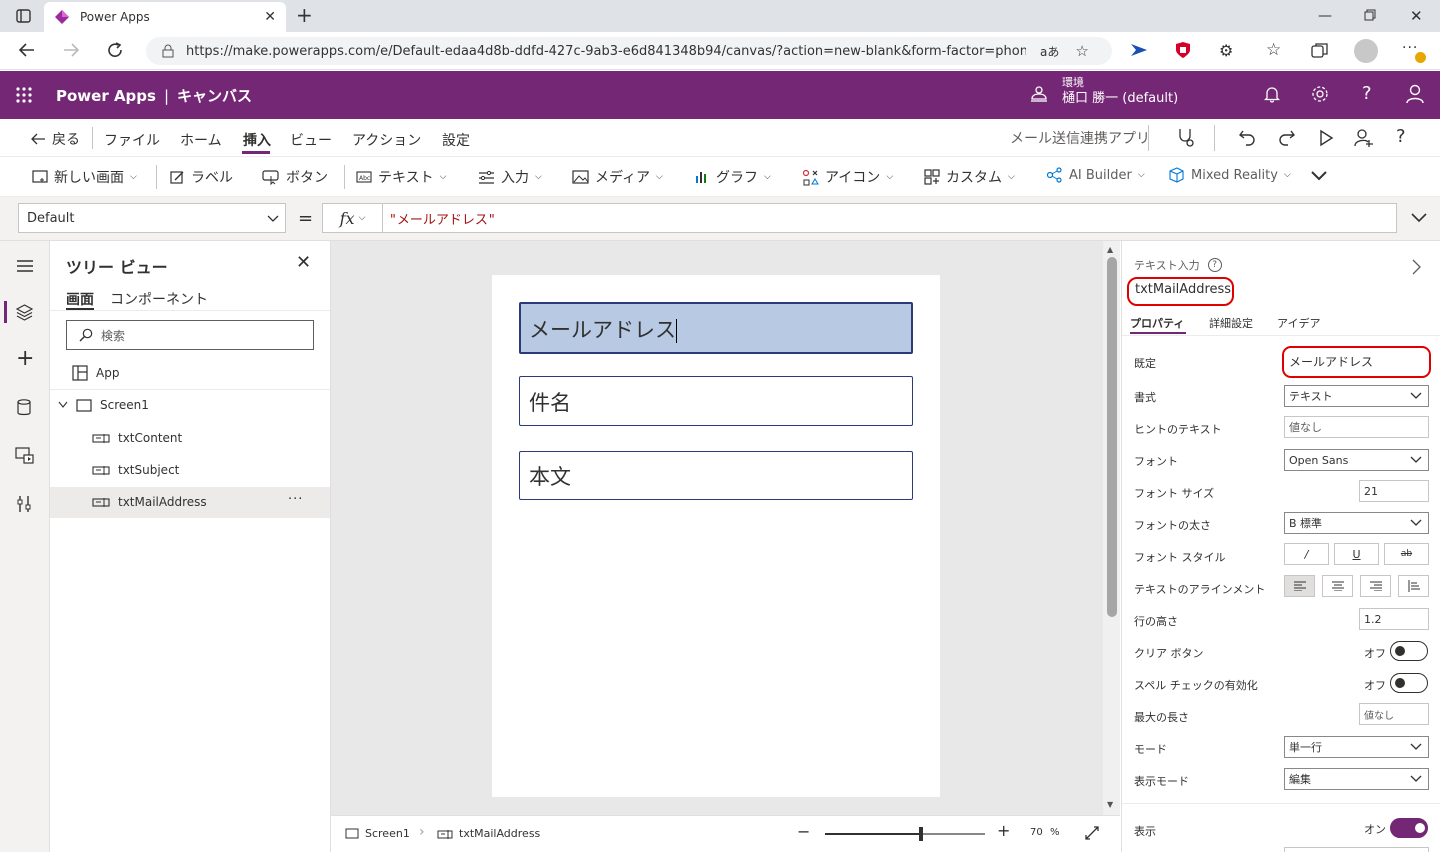 The height and width of the screenshot is (852, 1440). Describe the element at coordinates (1406, 554) in the screenshot. I see `strikethrough-button: ab` at that location.